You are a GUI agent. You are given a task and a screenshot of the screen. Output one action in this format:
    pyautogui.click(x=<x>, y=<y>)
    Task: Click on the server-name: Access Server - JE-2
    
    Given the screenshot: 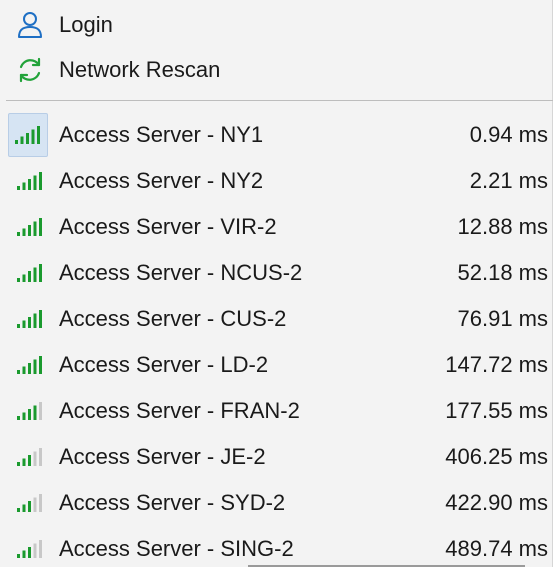 What is the action you would take?
    pyautogui.click(x=162, y=456)
    